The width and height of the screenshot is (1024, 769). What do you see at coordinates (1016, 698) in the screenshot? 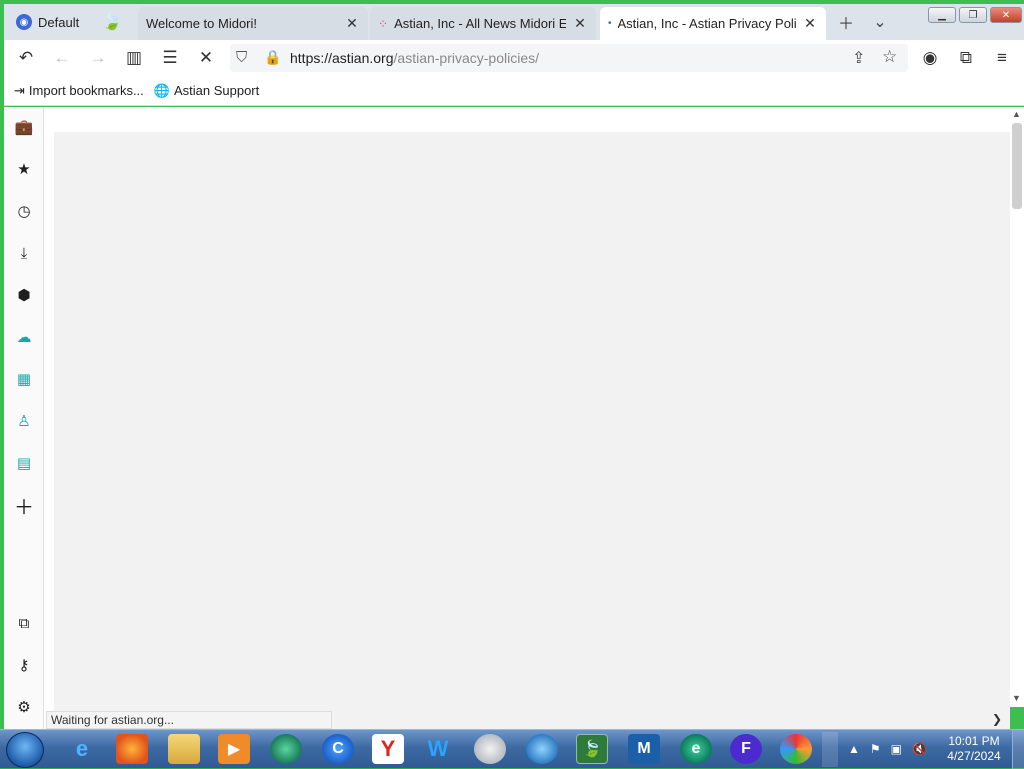
I see `scroll-down-icon: ▼` at bounding box center [1016, 698].